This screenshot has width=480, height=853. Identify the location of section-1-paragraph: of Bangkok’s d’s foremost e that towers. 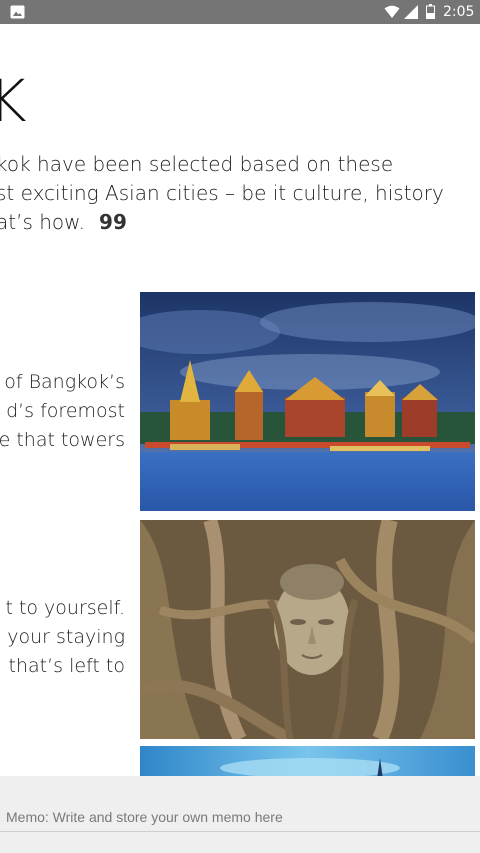
(62, 411).